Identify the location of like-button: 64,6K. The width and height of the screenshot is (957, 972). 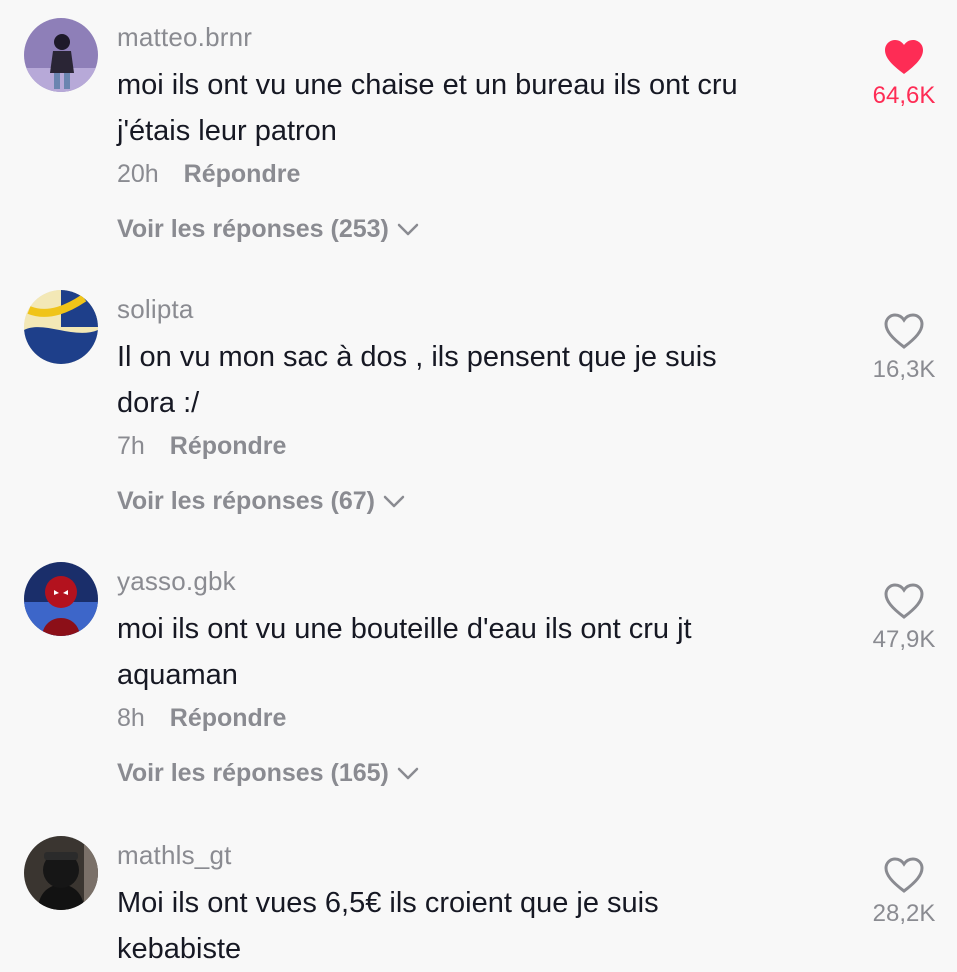
(904, 74).